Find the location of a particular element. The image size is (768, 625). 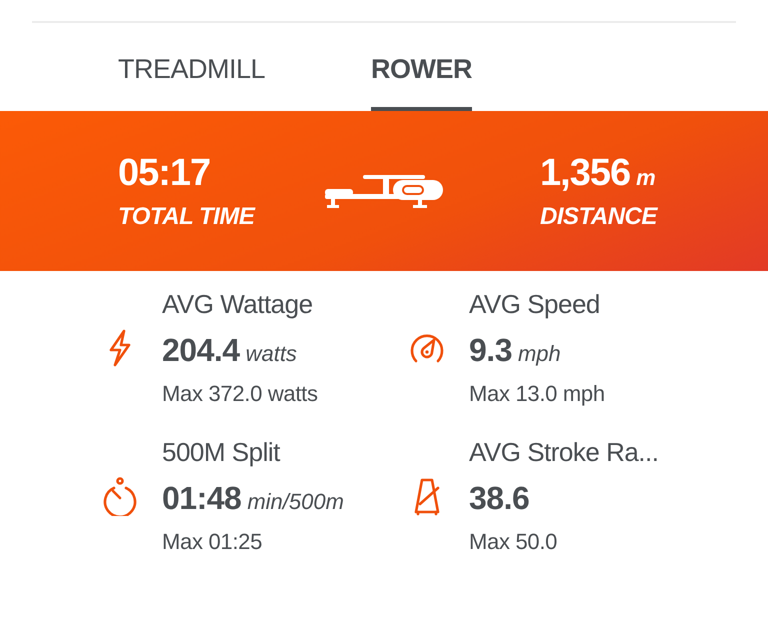

total-time-value: 05:17 is located at coordinates (165, 173).